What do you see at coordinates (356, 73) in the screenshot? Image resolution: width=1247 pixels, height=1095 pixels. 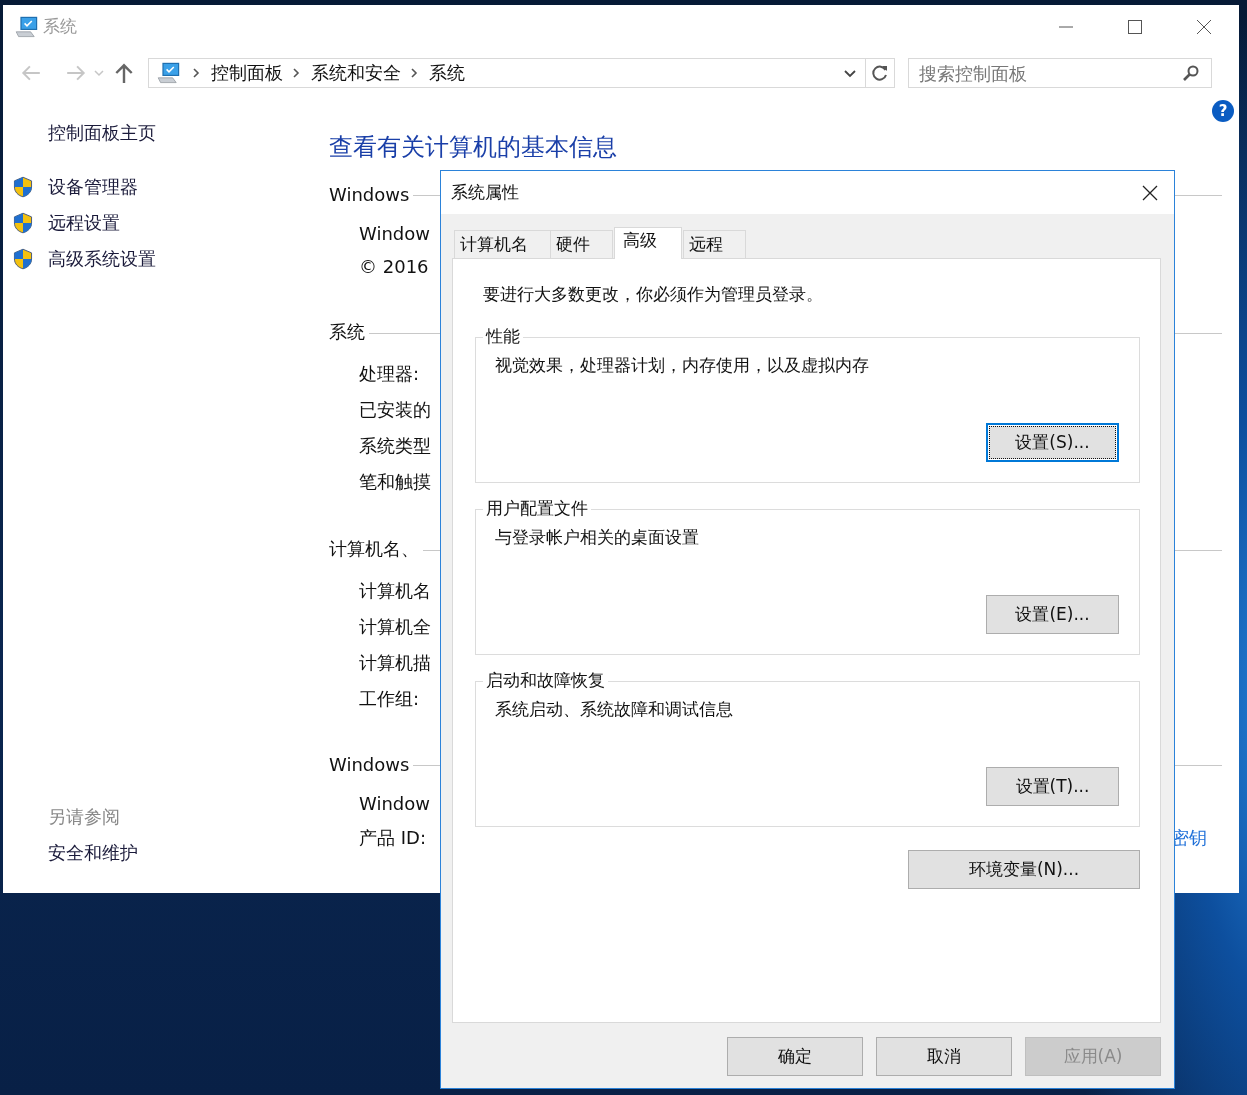 I see `breadcrumb-item: 系统和安全` at bounding box center [356, 73].